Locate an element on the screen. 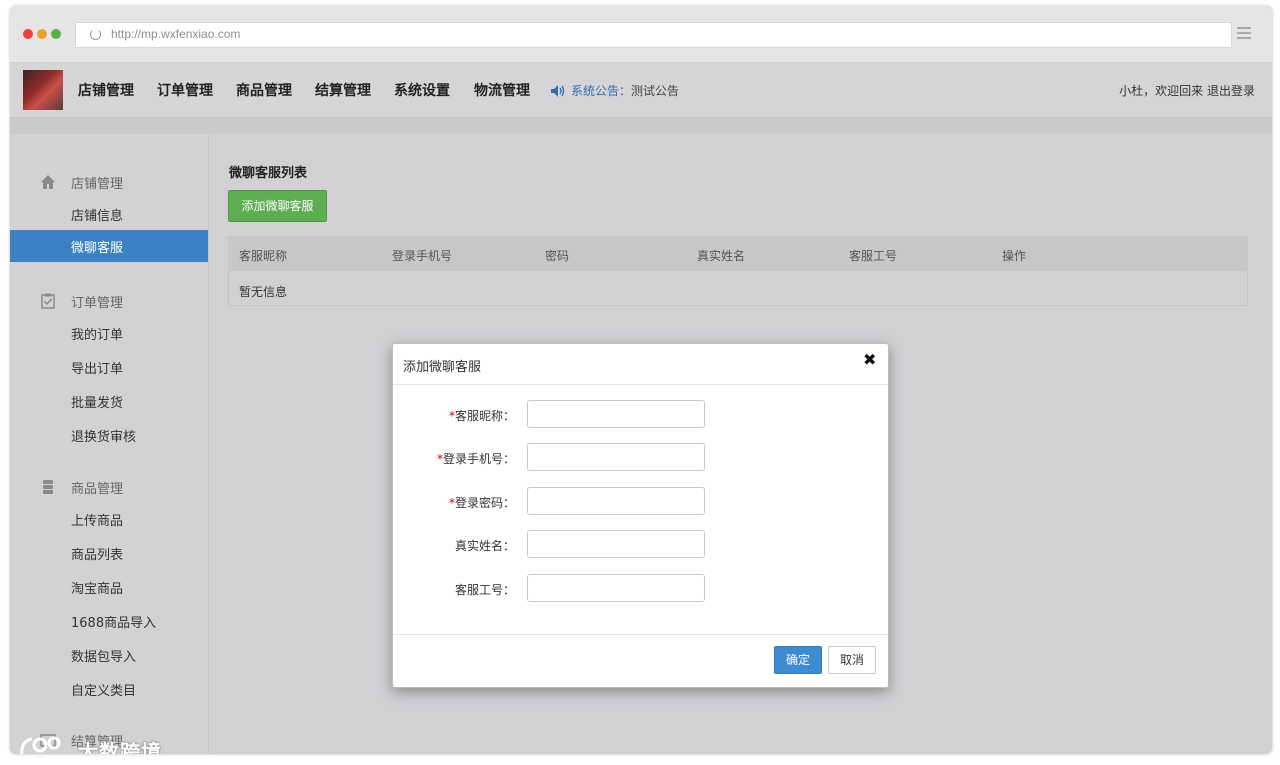 This screenshot has height=765, width=1280. nickname-label-text: 客服昵称： is located at coordinates (484, 416).